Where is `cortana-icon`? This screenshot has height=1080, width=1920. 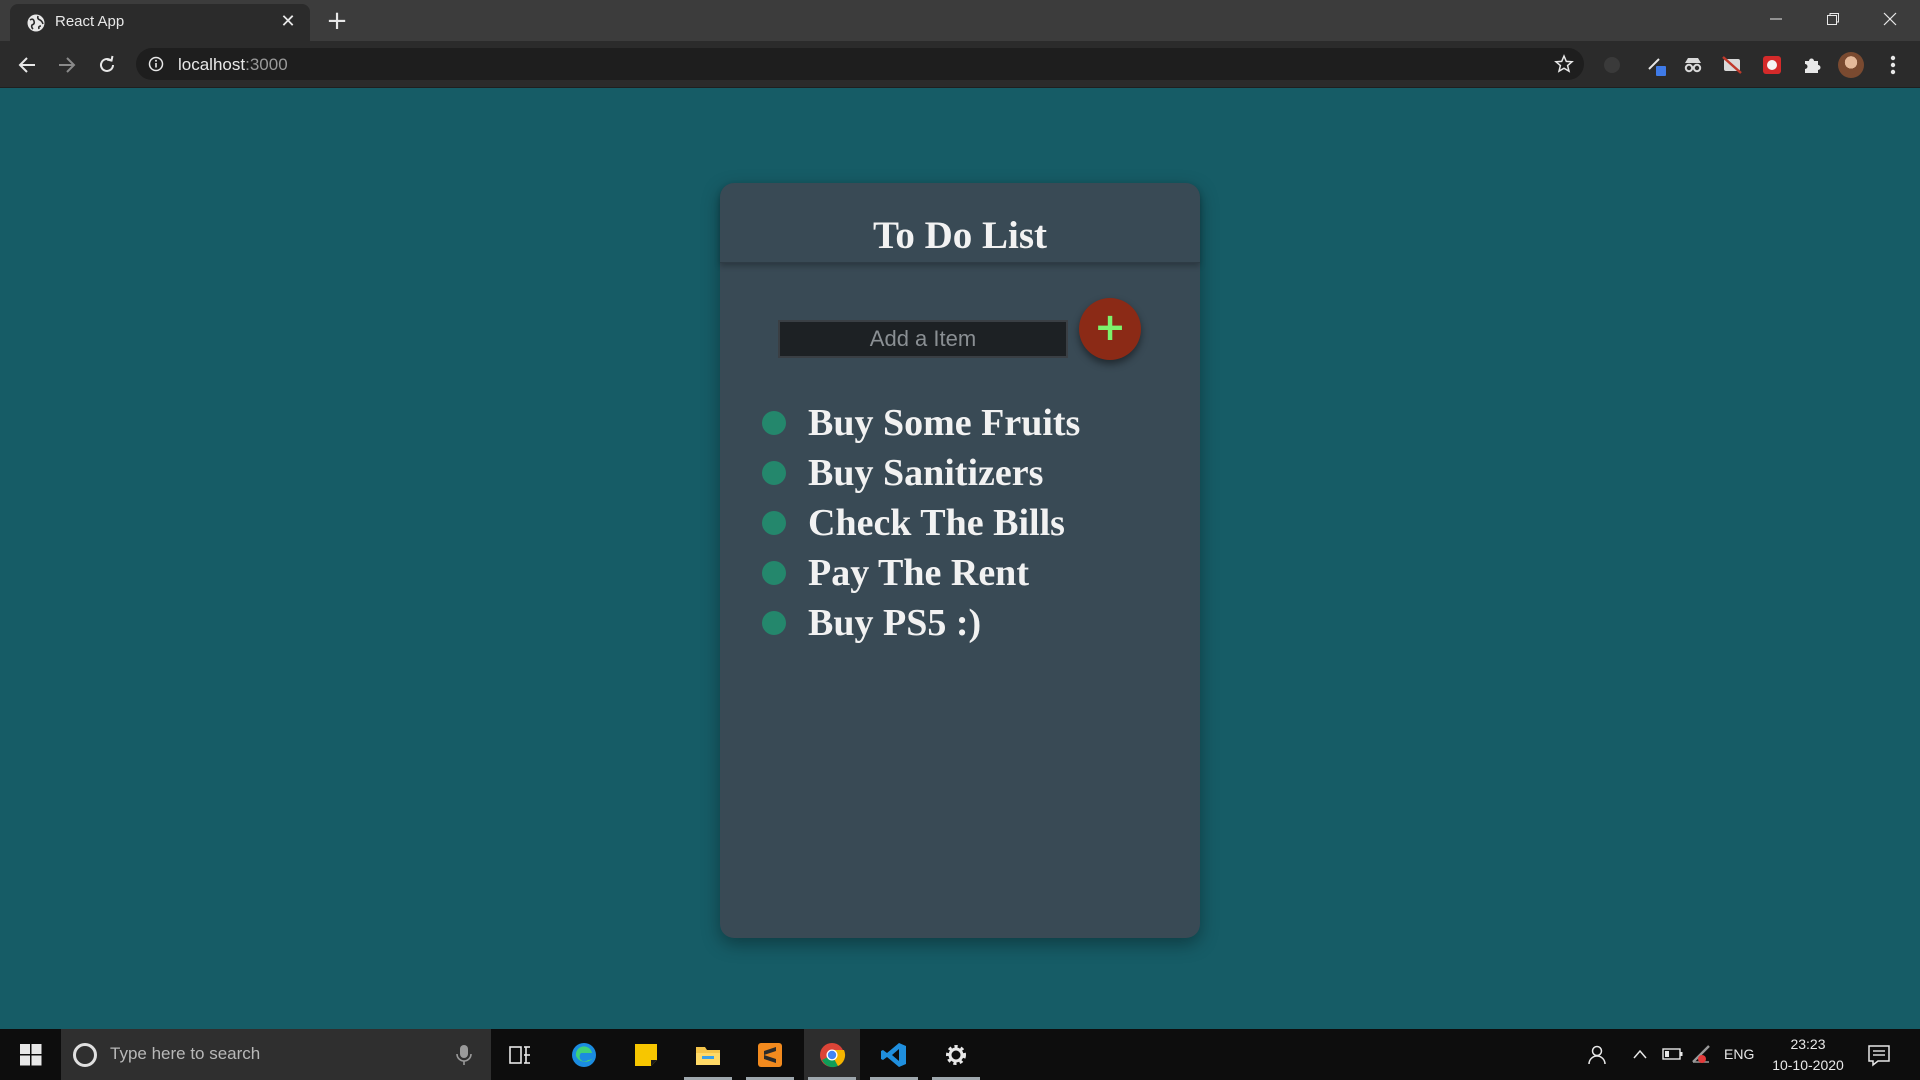
cortana-icon is located at coordinates (85, 1055).